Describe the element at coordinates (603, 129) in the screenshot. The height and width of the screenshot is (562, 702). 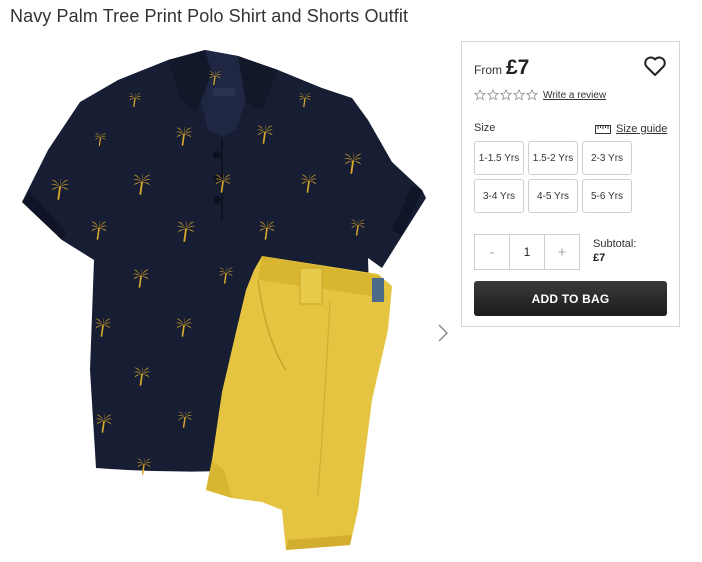
I see `ruler-icon` at that location.